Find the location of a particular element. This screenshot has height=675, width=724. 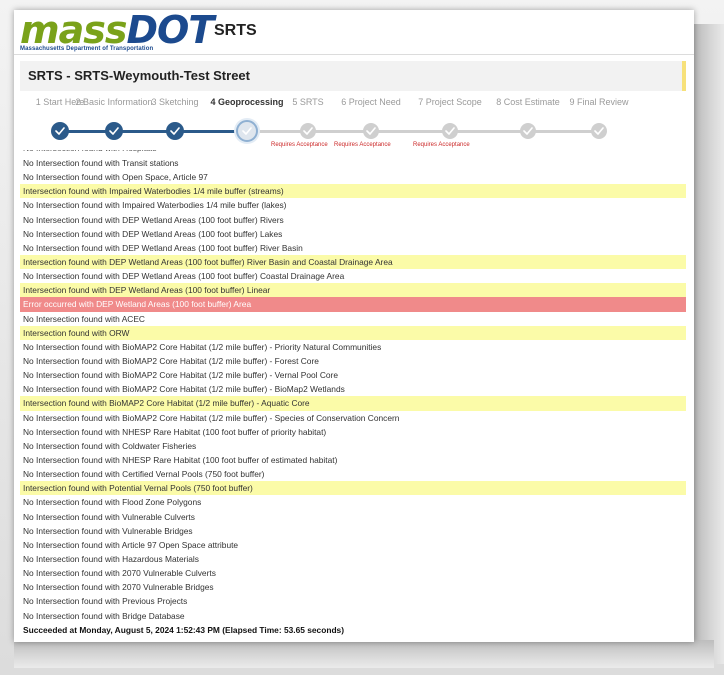

step-6-check-icon is located at coordinates (371, 131).